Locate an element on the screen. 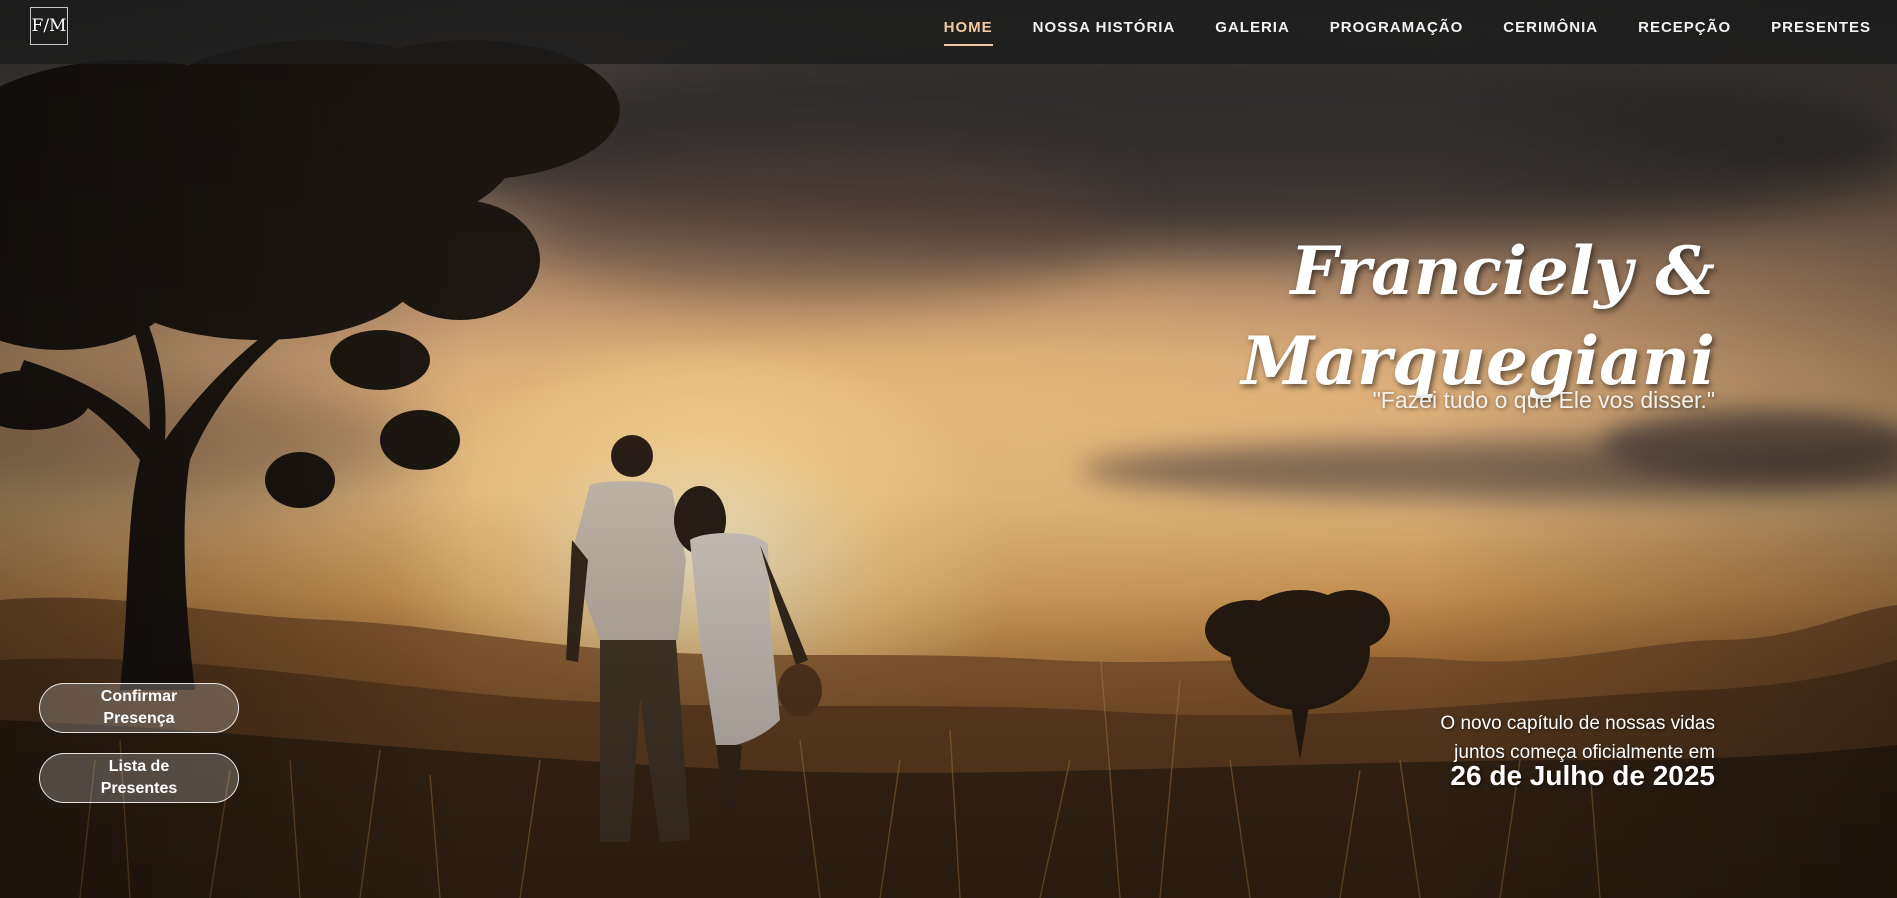 This screenshot has height=898, width=1897. nav-link-recepcao: RECEPÇÃO is located at coordinates (1684, 27).